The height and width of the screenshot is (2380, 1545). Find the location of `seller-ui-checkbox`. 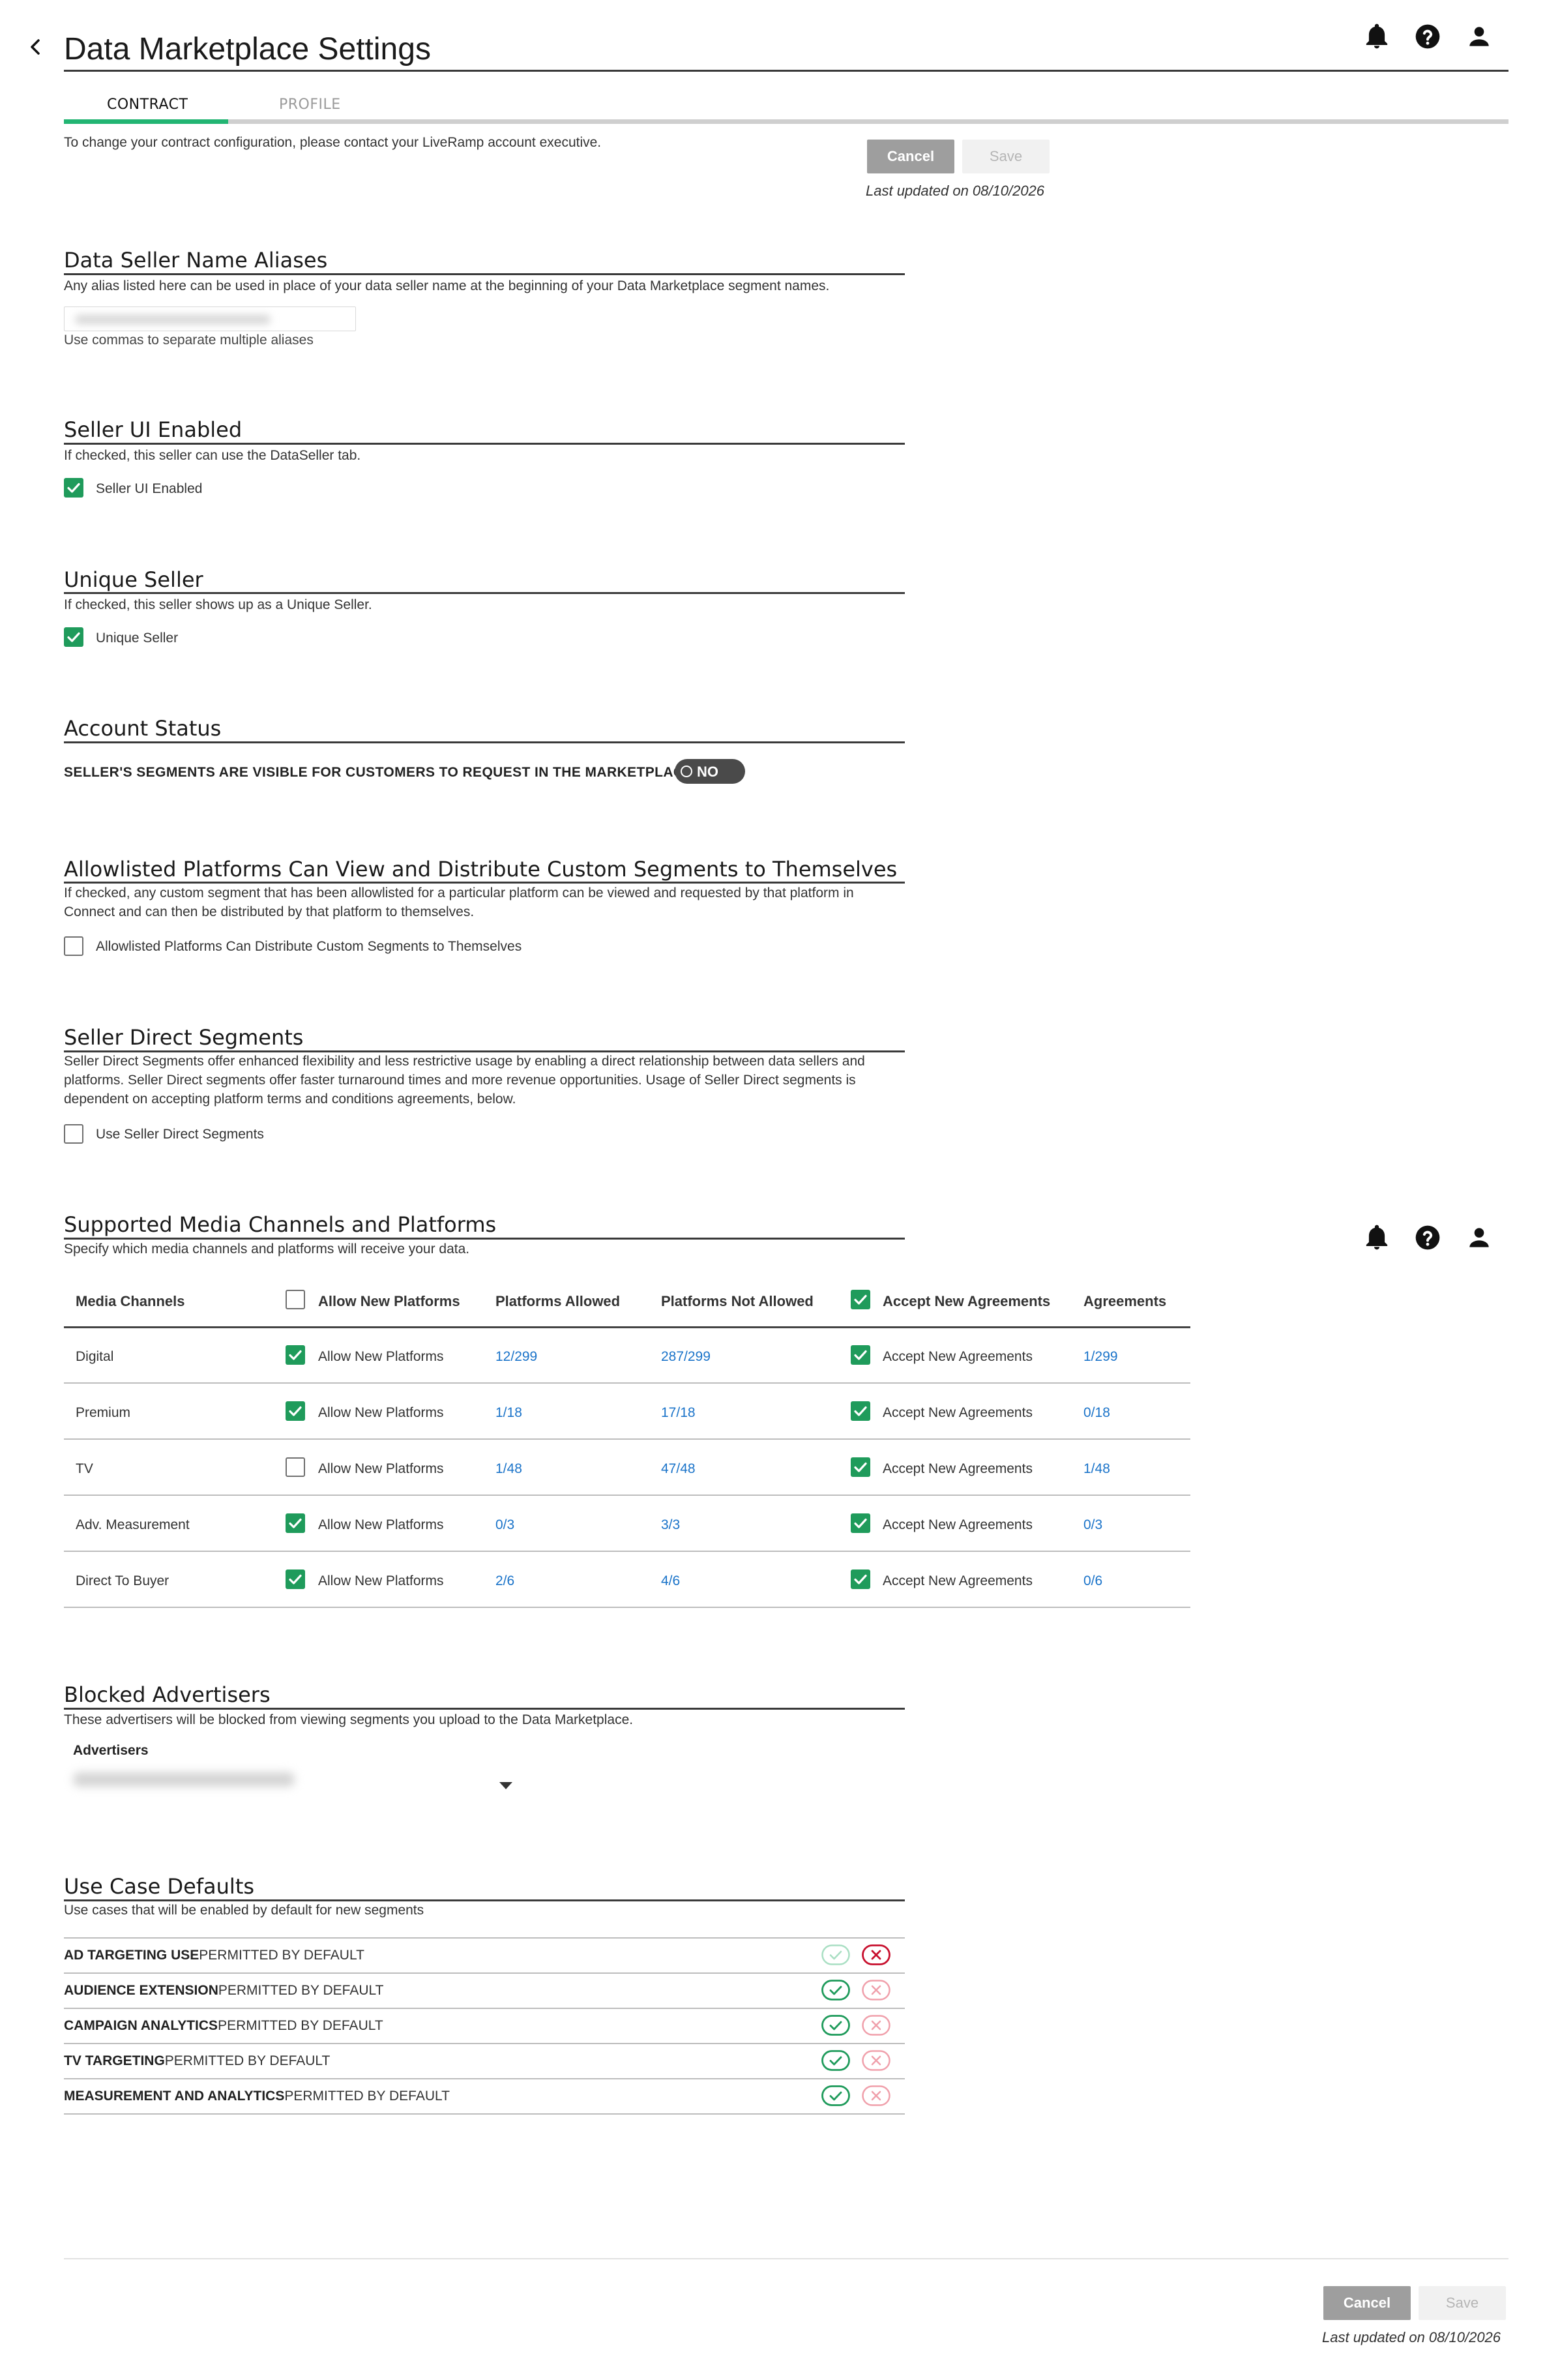

seller-ui-checkbox is located at coordinates (73, 488).